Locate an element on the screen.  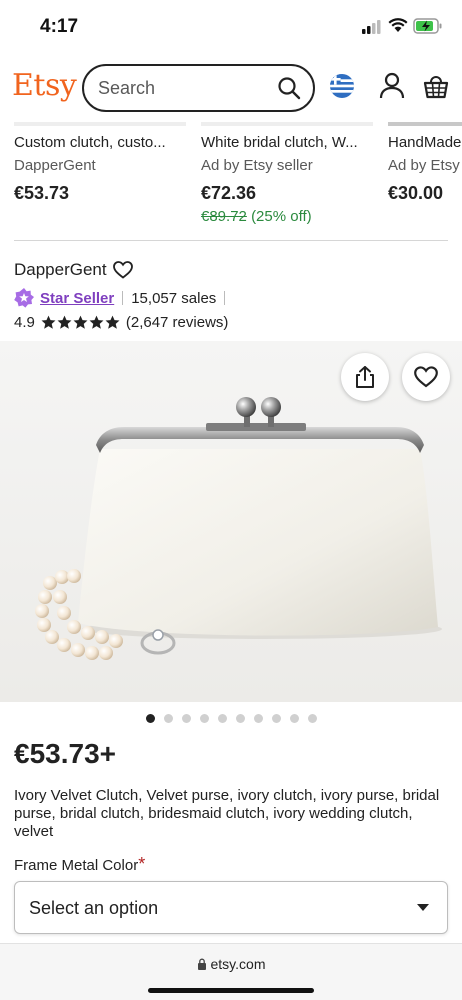
search-icon is located at coordinates (289, 88).